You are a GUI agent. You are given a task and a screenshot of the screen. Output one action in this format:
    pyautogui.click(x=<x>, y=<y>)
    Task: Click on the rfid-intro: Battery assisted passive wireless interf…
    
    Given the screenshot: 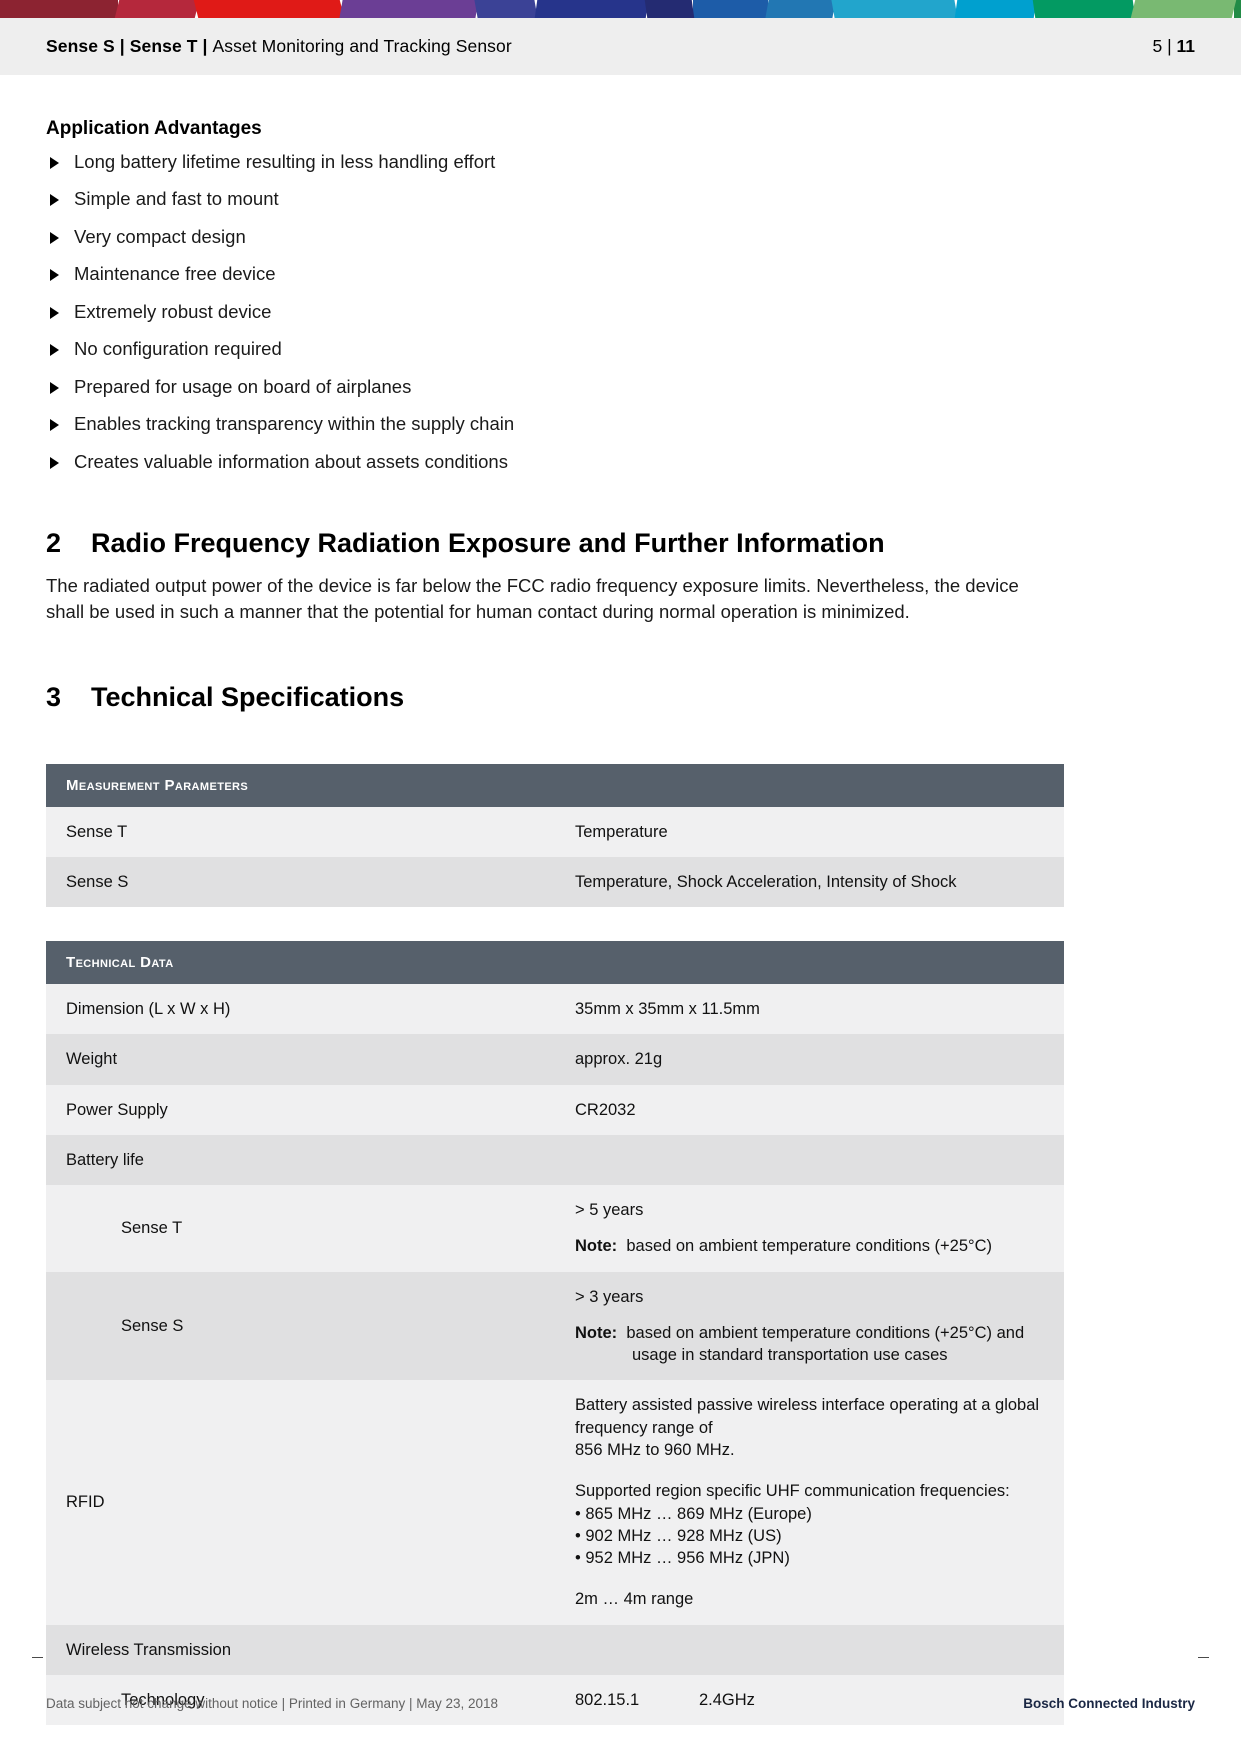 What is the action you would take?
    pyautogui.click(x=812, y=1427)
    